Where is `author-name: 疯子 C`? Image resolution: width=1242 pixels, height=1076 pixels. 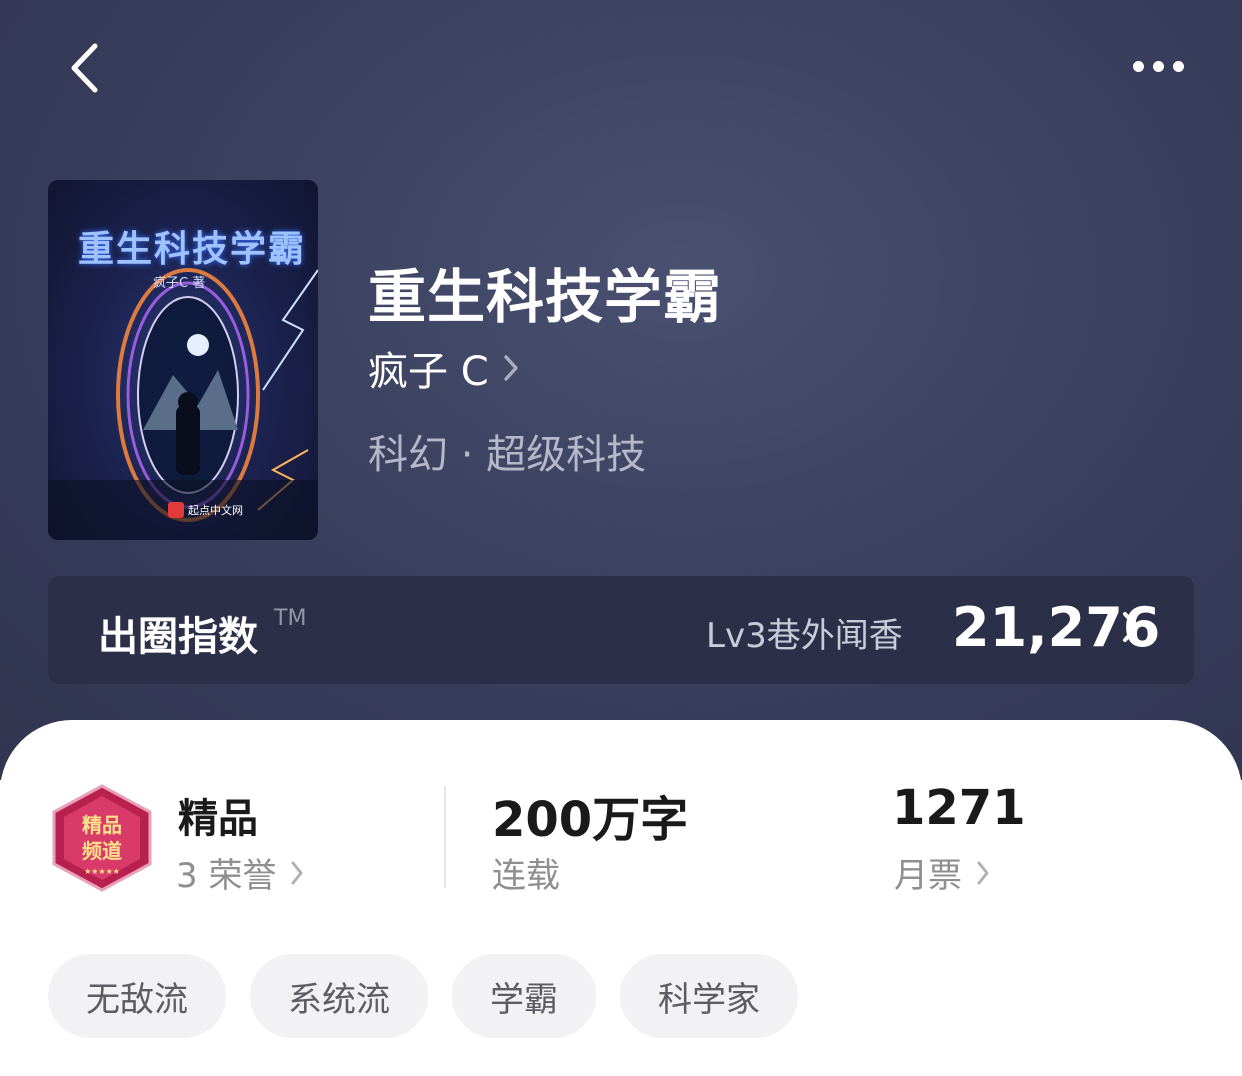 author-name: 疯子 C is located at coordinates (428, 372).